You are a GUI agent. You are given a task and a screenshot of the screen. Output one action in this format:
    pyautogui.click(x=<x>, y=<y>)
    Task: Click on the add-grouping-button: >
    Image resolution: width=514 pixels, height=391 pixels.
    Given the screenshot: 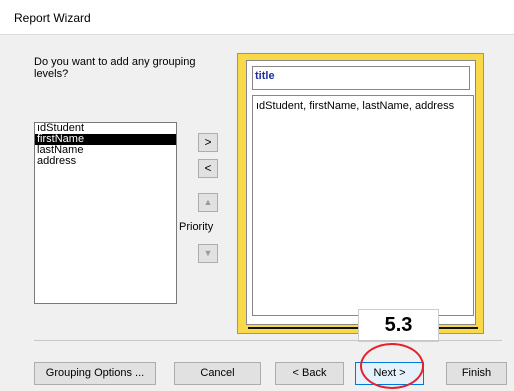 What is the action you would take?
    pyautogui.click(x=208, y=142)
    